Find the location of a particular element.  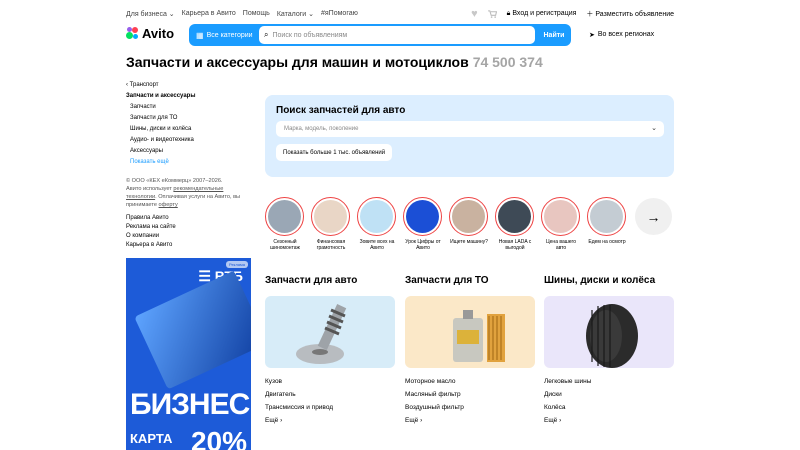

arrow-right-icon: → is located at coordinates (653, 216).